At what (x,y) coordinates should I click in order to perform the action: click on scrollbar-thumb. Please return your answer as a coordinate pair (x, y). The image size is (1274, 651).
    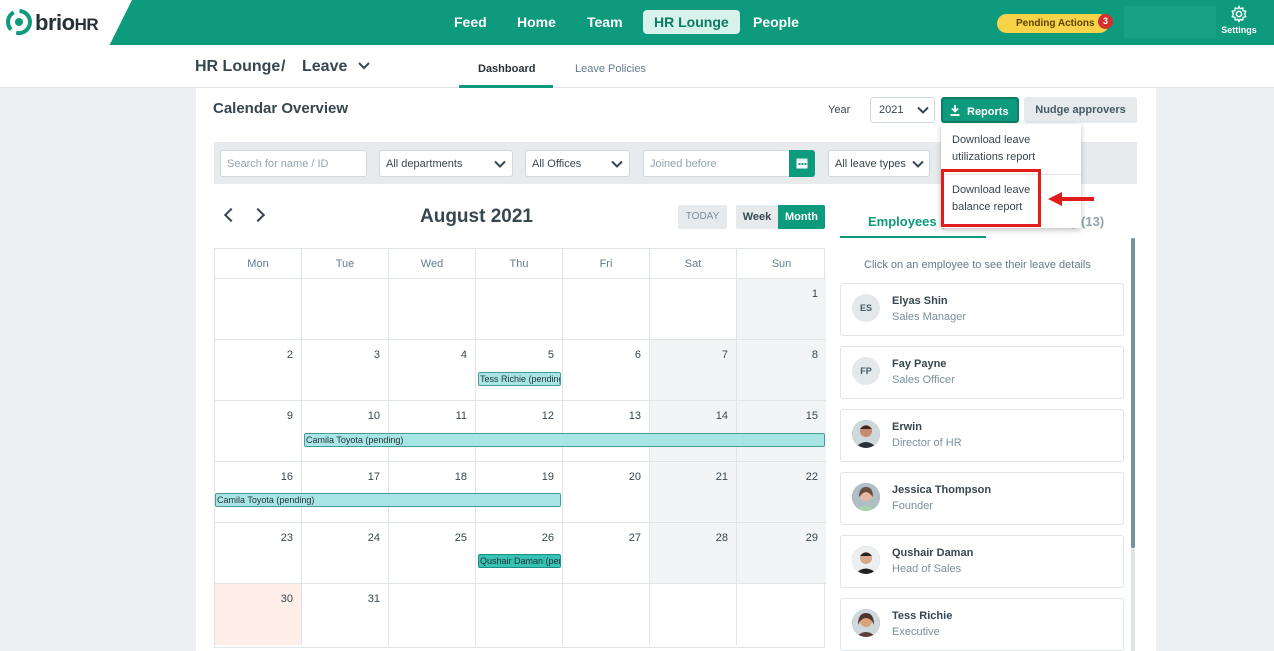
    Looking at the image, I should click on (1133, 393).